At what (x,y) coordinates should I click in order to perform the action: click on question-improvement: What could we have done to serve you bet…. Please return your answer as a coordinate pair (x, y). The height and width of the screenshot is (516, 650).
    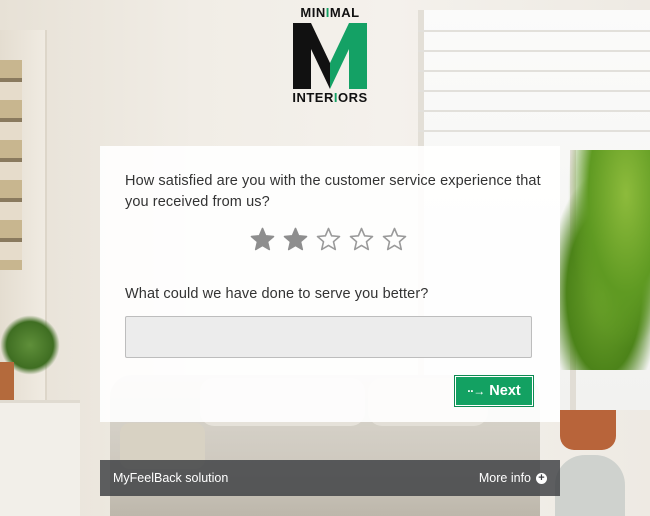
    Looking at the image, I should click on (277, 294).